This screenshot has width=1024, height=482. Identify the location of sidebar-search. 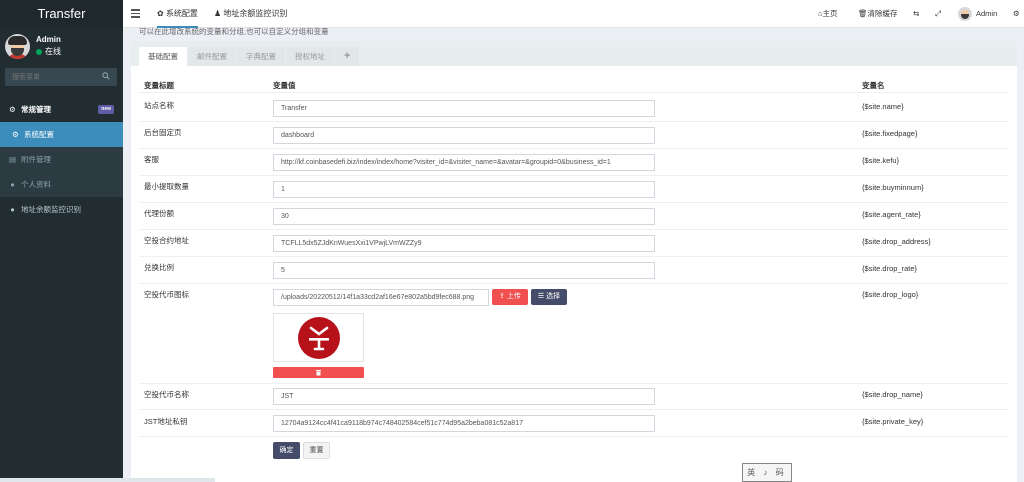
(61, 77).